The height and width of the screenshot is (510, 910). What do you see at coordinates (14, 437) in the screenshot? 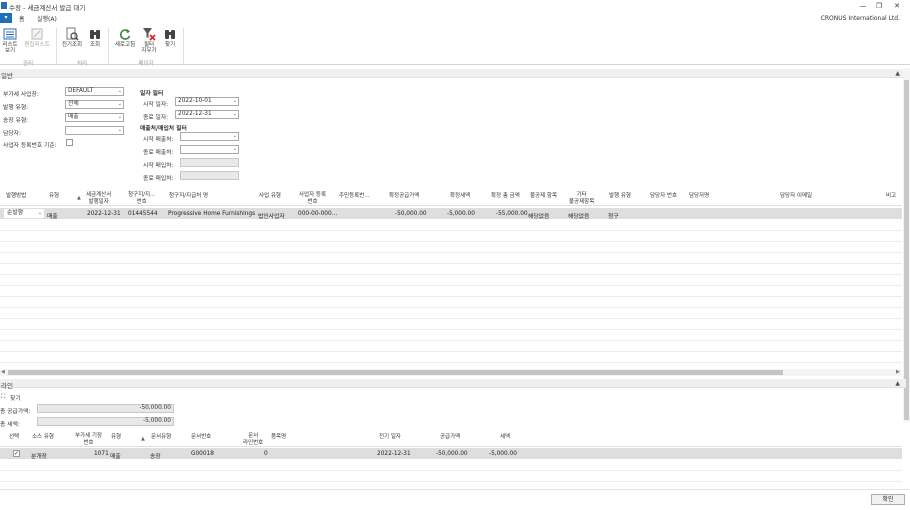
I see `lcol-selected: 선택` at bounding box center [14, 437].